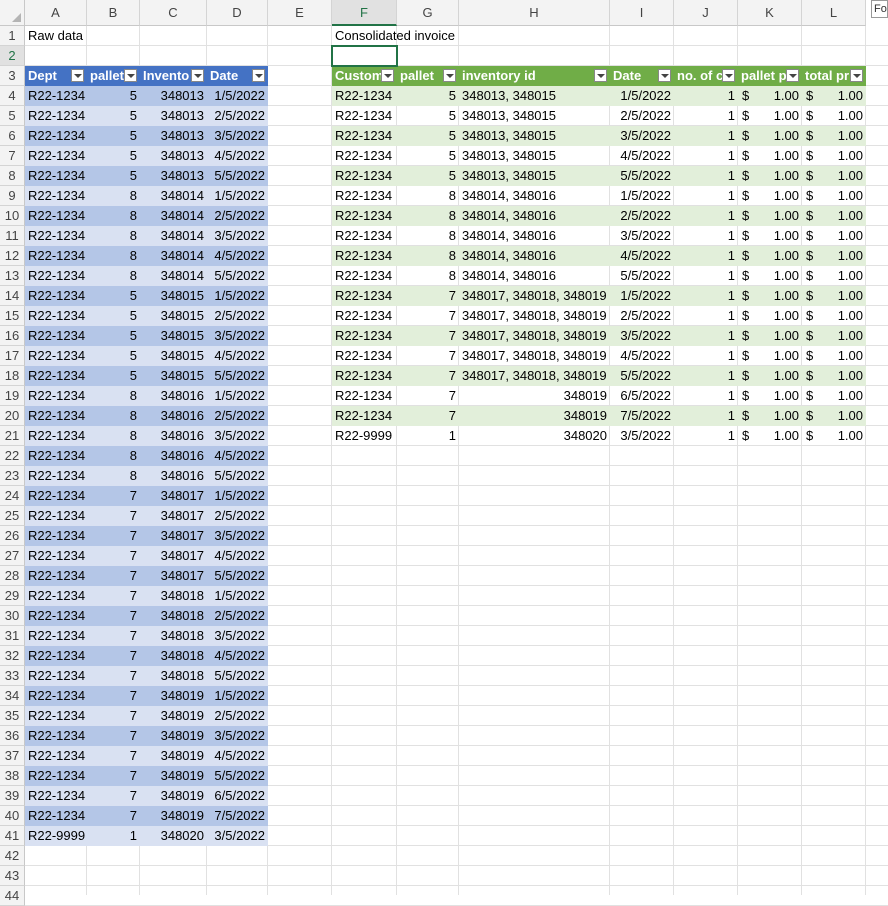 The height and width of the screenshot is (906, 888). What do you see at coordinates (642, 316) in the screenshot?
I see `invoice-cell-date: 2/5/2022` at bounding box center [642, 316].